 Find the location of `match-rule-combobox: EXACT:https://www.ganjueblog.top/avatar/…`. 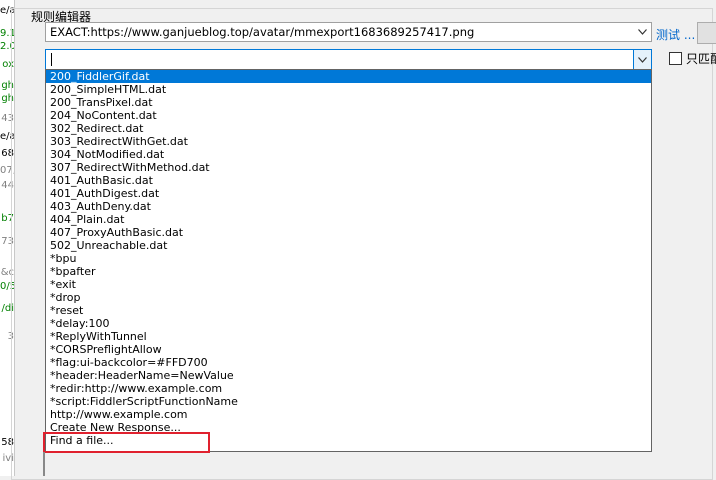

match-rule-combobox: EXACT:https://www.ganjueblog.top/avatar/… is located at coordinates (348, 32).